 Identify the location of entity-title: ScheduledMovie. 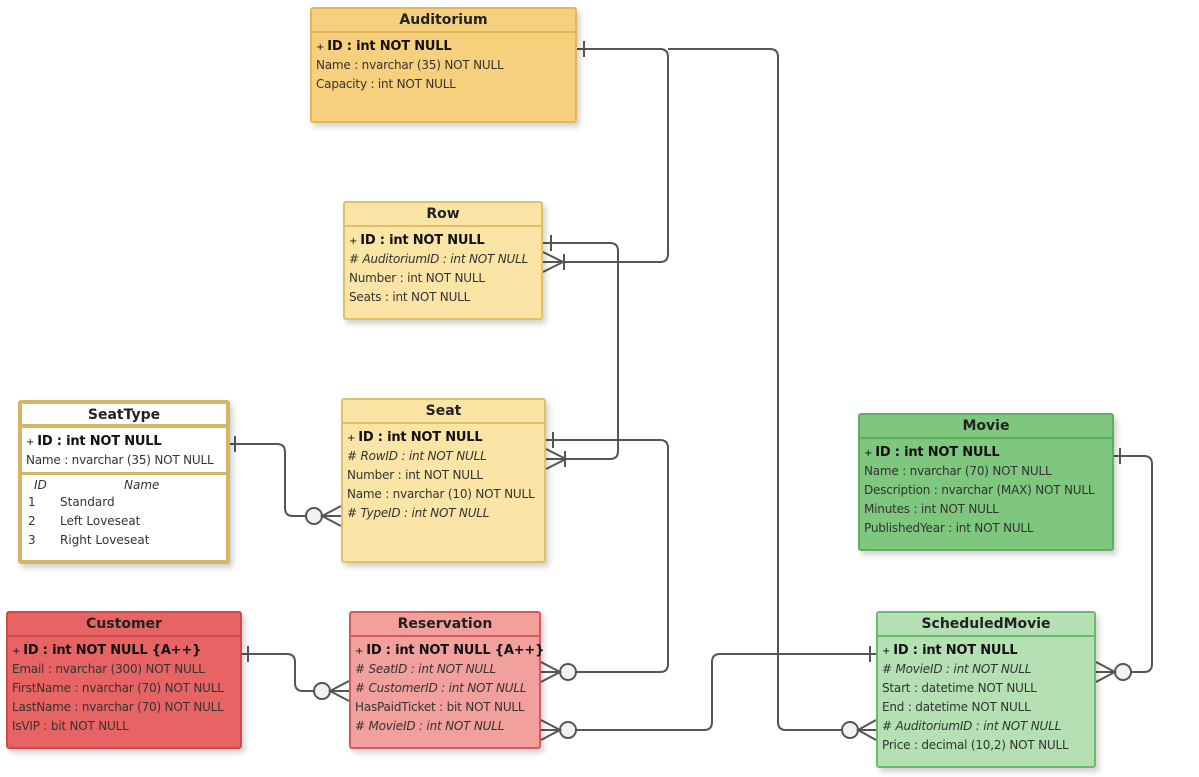
(986, 625).